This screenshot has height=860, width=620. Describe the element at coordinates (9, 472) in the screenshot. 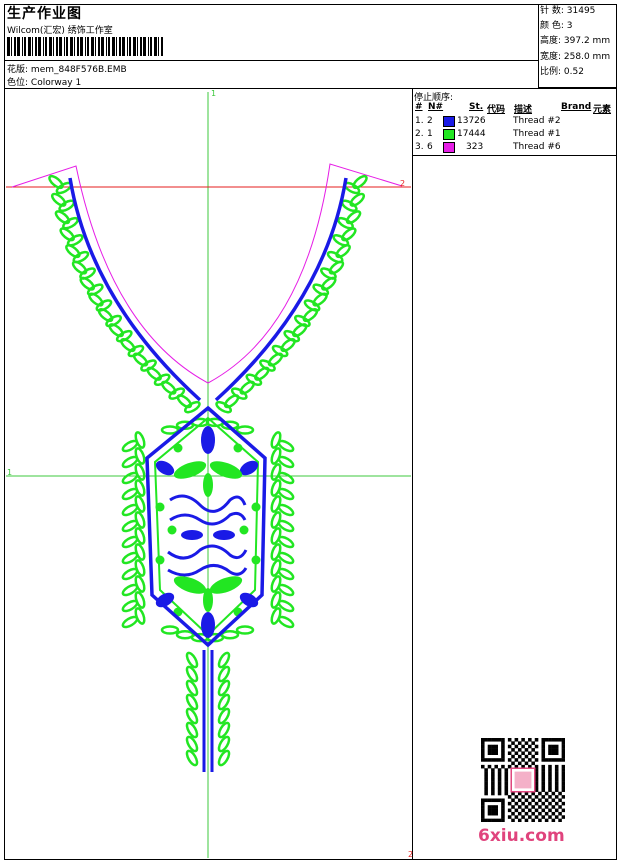

I see `marker-left: 1` at that location.